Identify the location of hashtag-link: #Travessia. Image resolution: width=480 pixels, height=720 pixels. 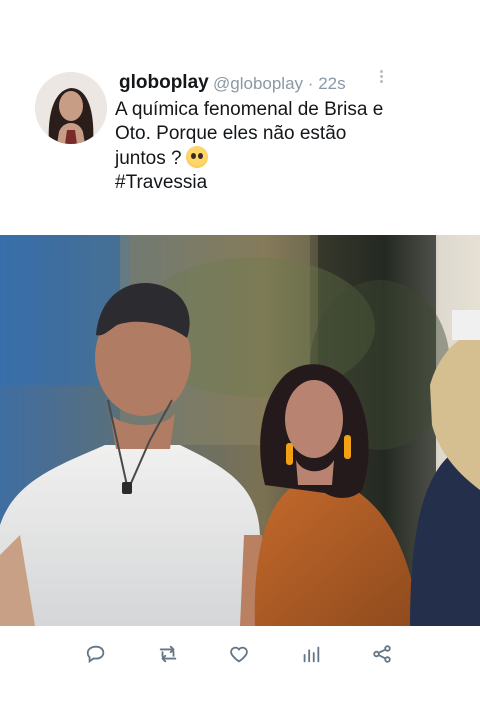
(280, 183).